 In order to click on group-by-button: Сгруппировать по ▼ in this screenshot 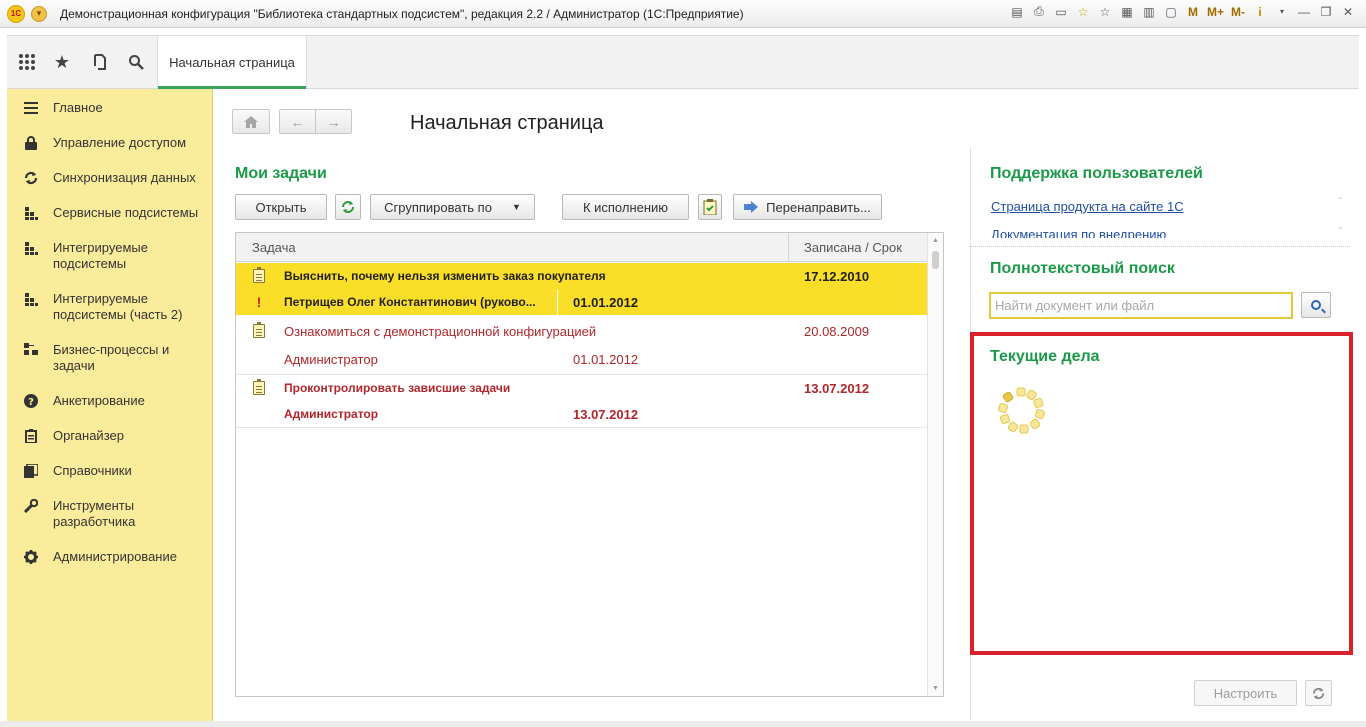, I will do `click(452, 207)`.